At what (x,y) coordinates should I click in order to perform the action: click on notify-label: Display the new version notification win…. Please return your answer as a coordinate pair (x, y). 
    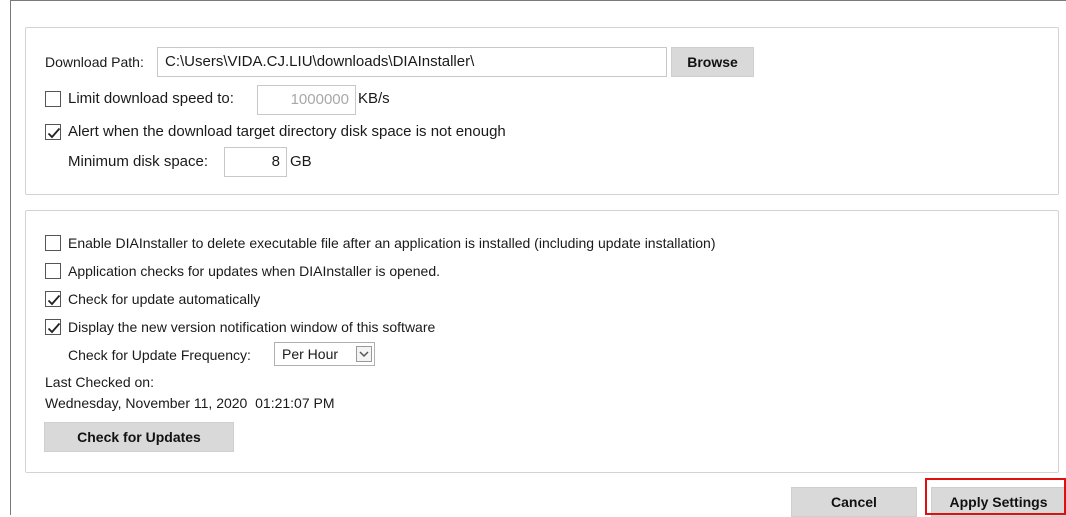
    Looking at the image, I should click on (252, 327).